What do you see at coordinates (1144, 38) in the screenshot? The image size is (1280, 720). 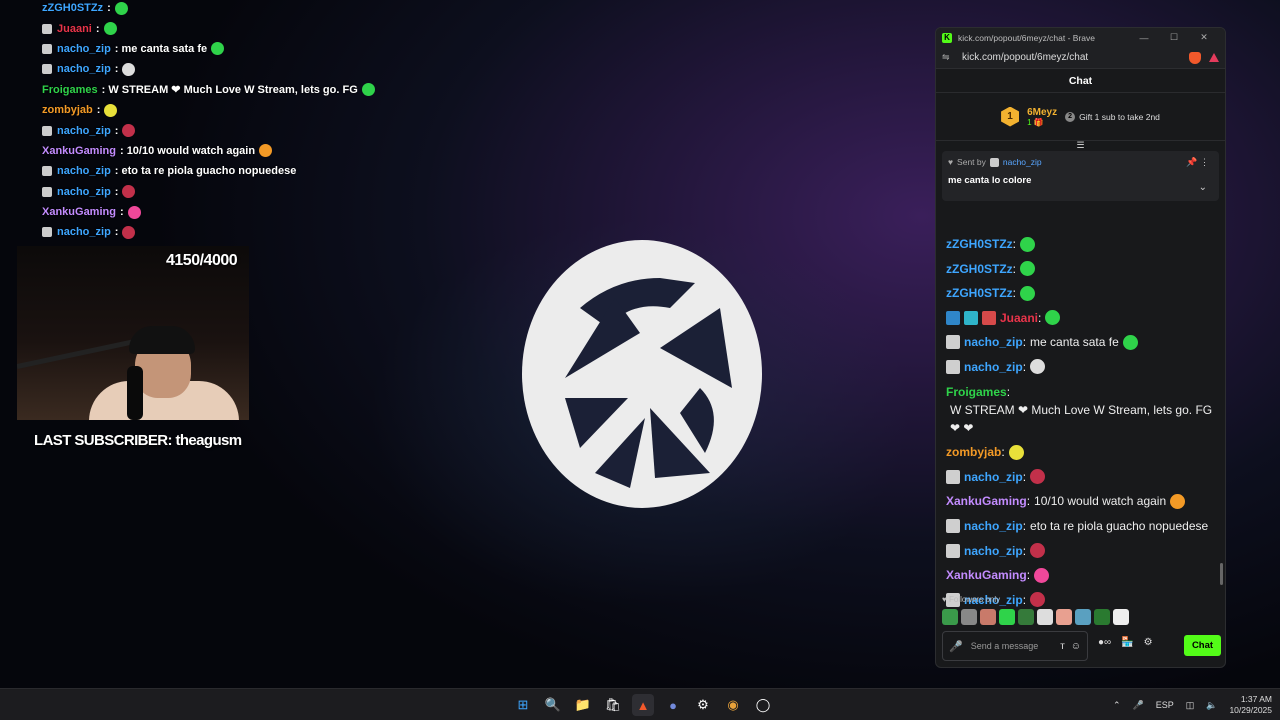 I see `minimize-button: —` at bounding box center [1144, 38].